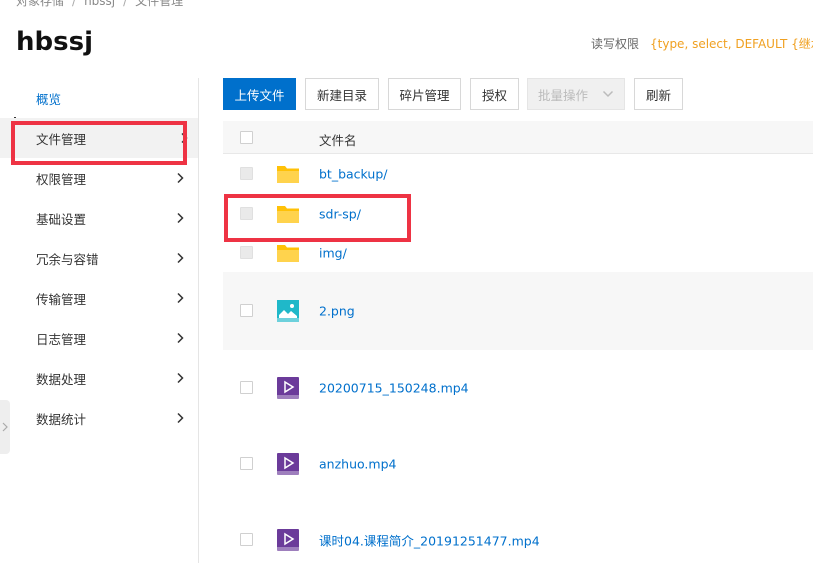  What do you see at coordinates (54, 42) in the screenshot?
I see `page-title: hbssj` at bounding box center [54, 42].